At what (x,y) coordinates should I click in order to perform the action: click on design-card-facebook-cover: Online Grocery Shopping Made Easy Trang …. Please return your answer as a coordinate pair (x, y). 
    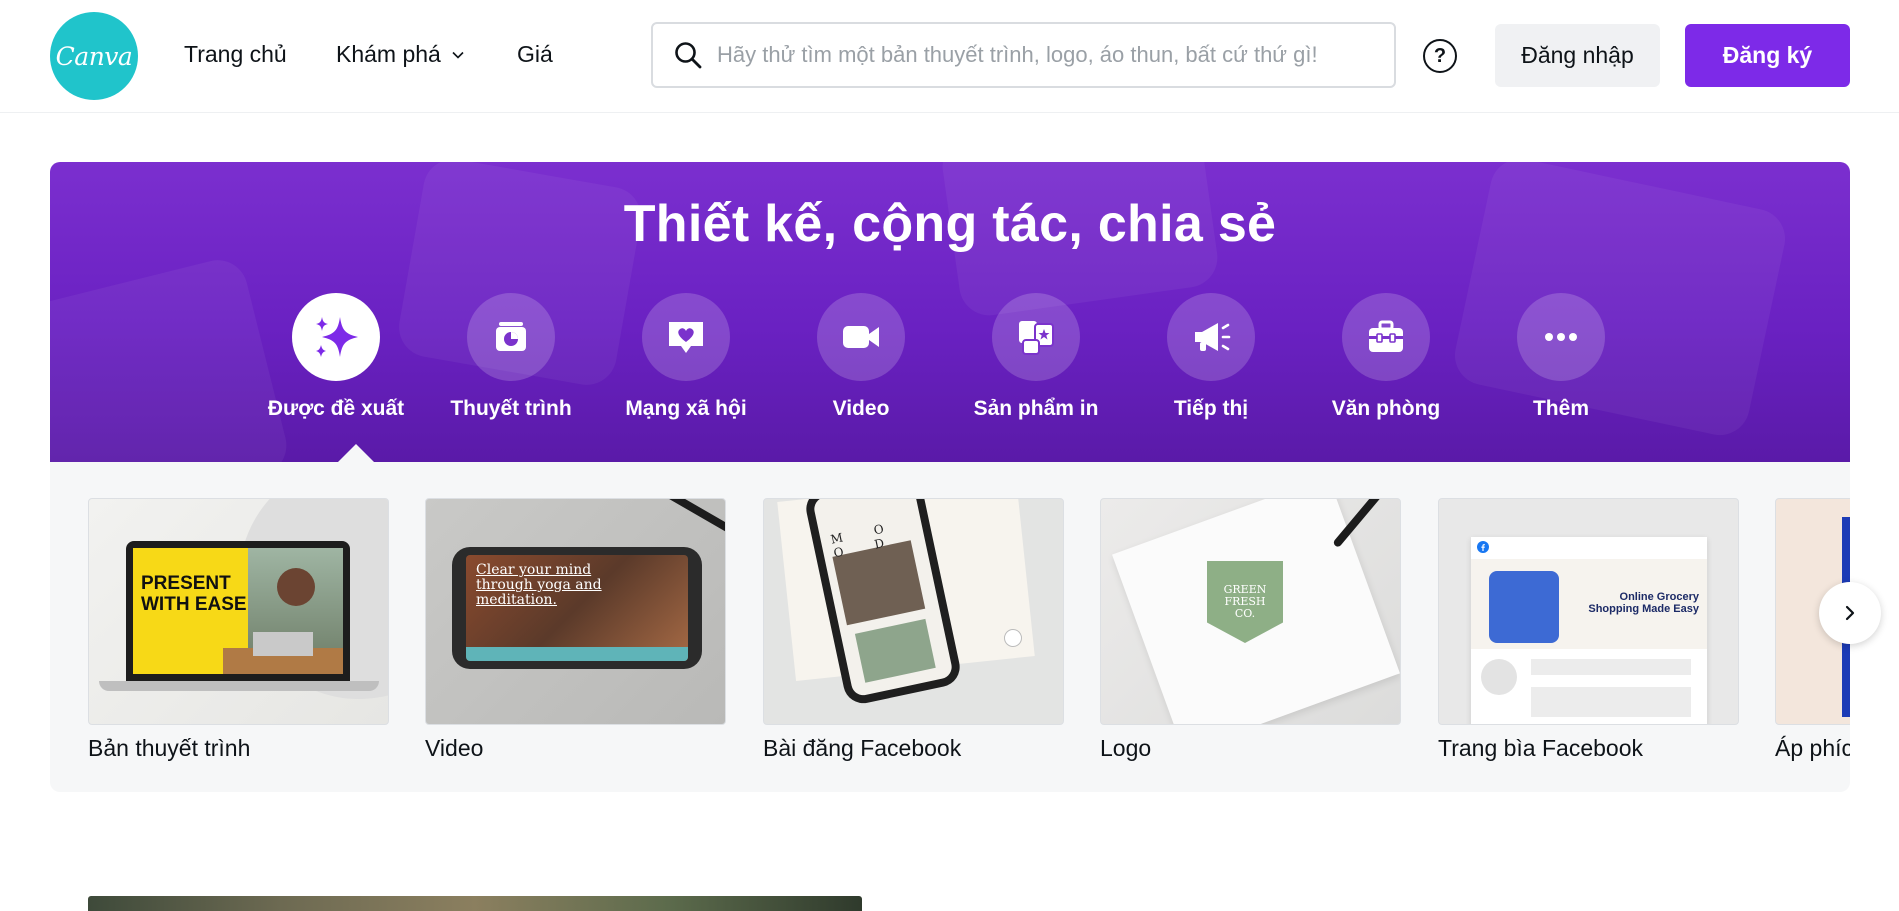
    Looking at the image, I should click on (1588, 630).